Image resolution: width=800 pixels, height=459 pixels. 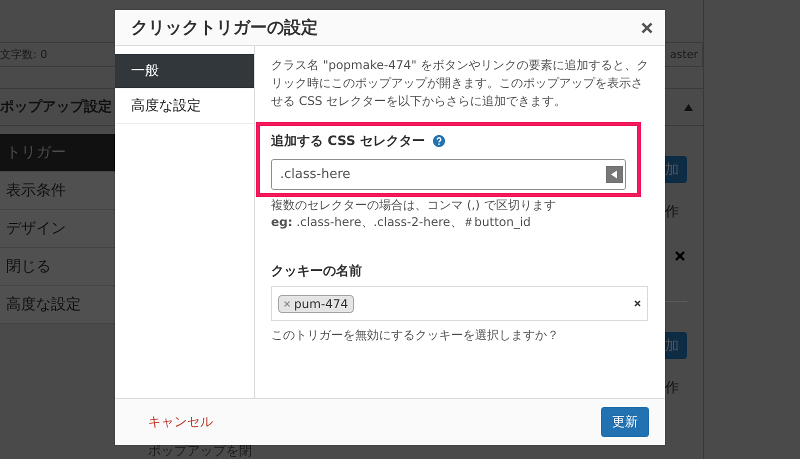 I want to click on cancel-link: キャンセル, so click(x=180, y=422).